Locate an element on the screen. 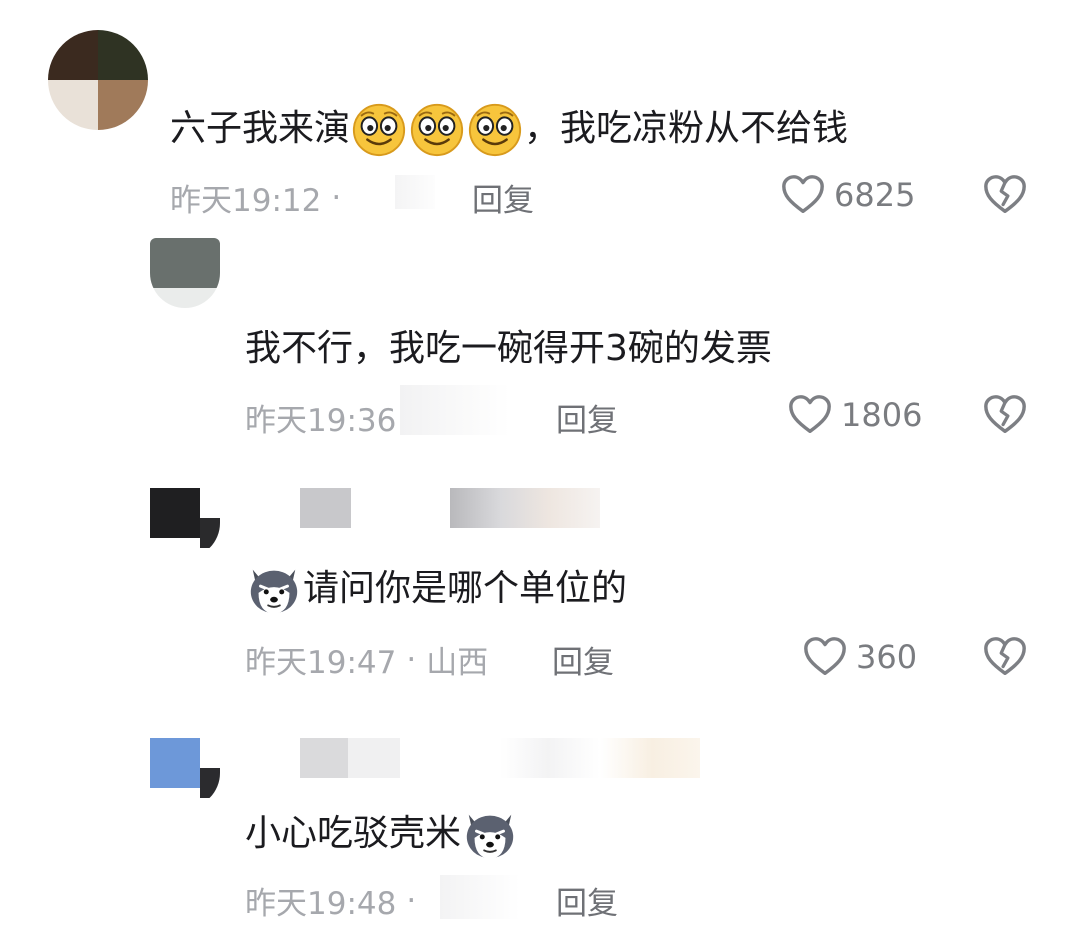 This screenshot has width=1080, height=938. like-button: 1806 is located at coordinates (854, 415).